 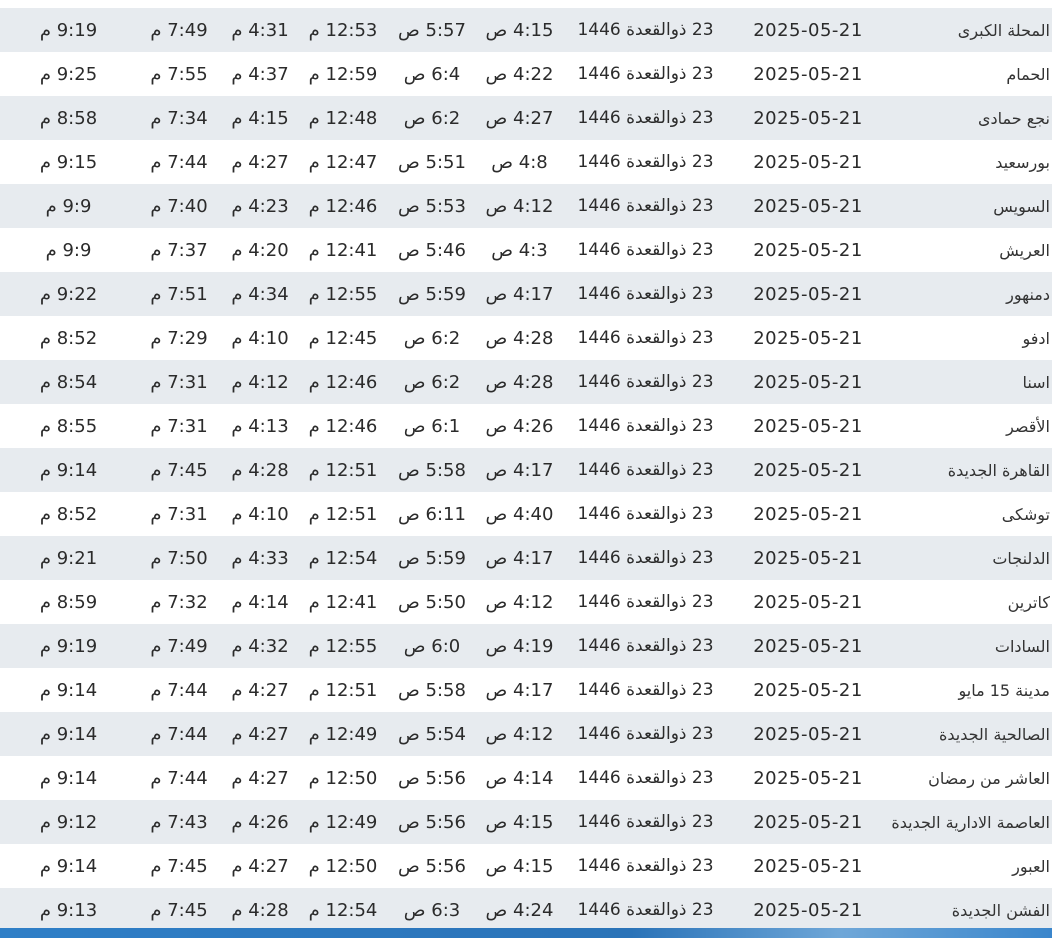 What do you see at coordinates (998, 470) in the screenshot?
I see `city-cell: القاهرة الجديدة` at bounding box center [998, 470].